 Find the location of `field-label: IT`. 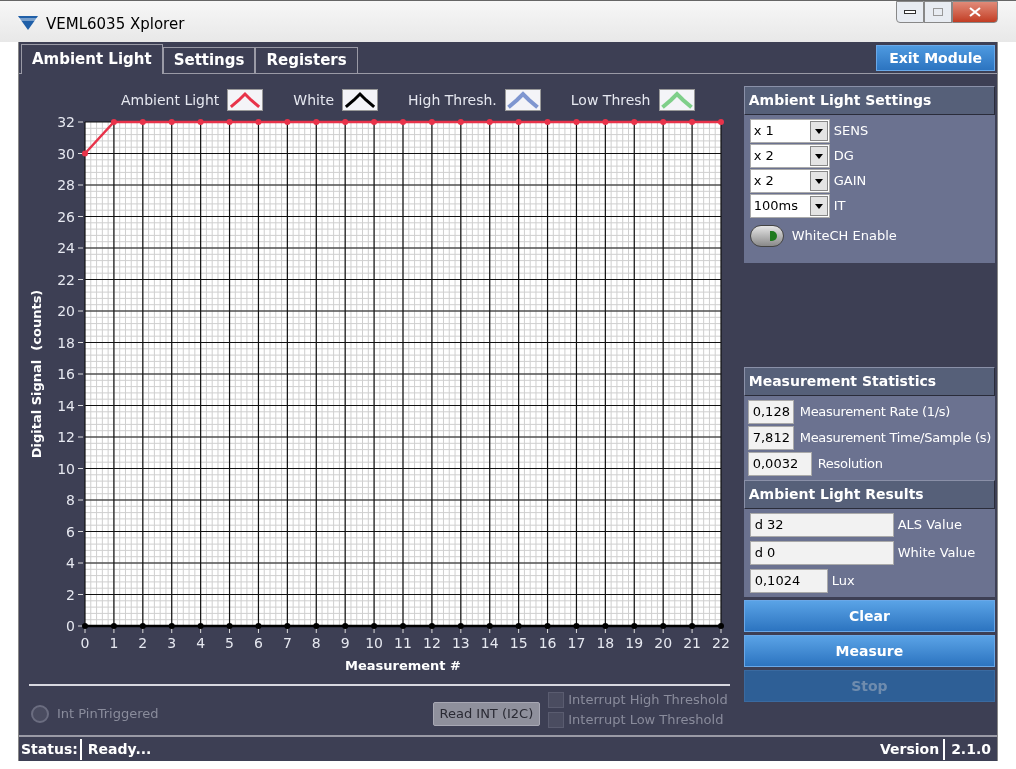

field-label: IT is located at coordinates (839, 206).